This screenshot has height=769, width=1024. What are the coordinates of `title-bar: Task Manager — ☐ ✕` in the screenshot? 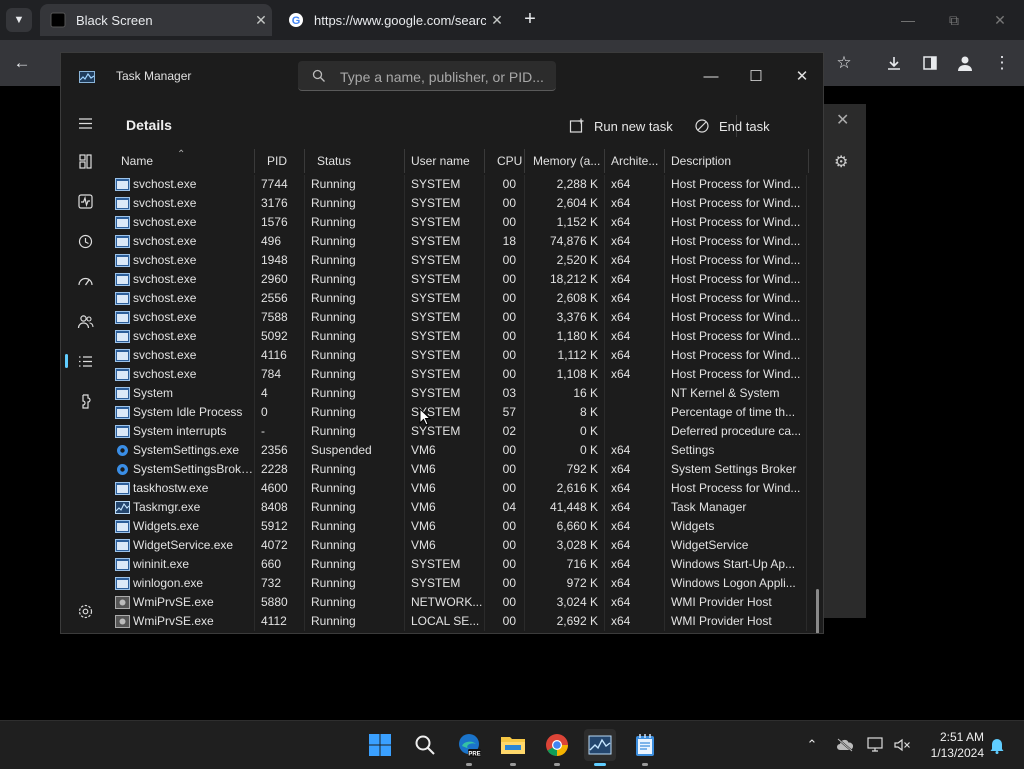 It's located at (442, 77).